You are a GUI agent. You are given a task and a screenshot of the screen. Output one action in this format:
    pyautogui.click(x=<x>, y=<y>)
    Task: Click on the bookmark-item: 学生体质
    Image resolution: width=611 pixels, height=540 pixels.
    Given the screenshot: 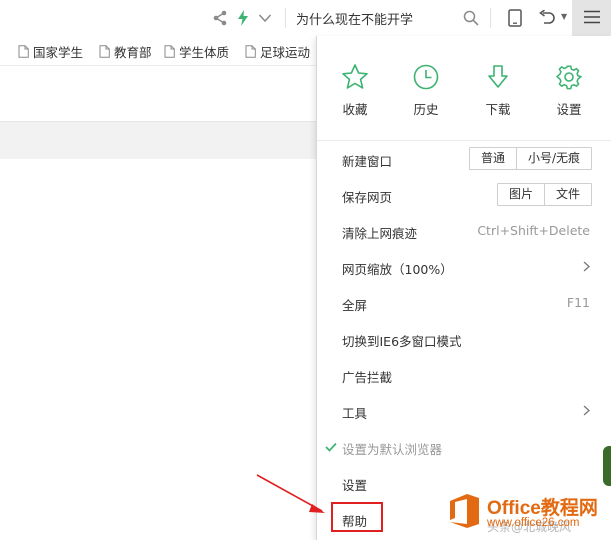 What is the action you would take?
    pyautogui.click(x=196, y=51)
    